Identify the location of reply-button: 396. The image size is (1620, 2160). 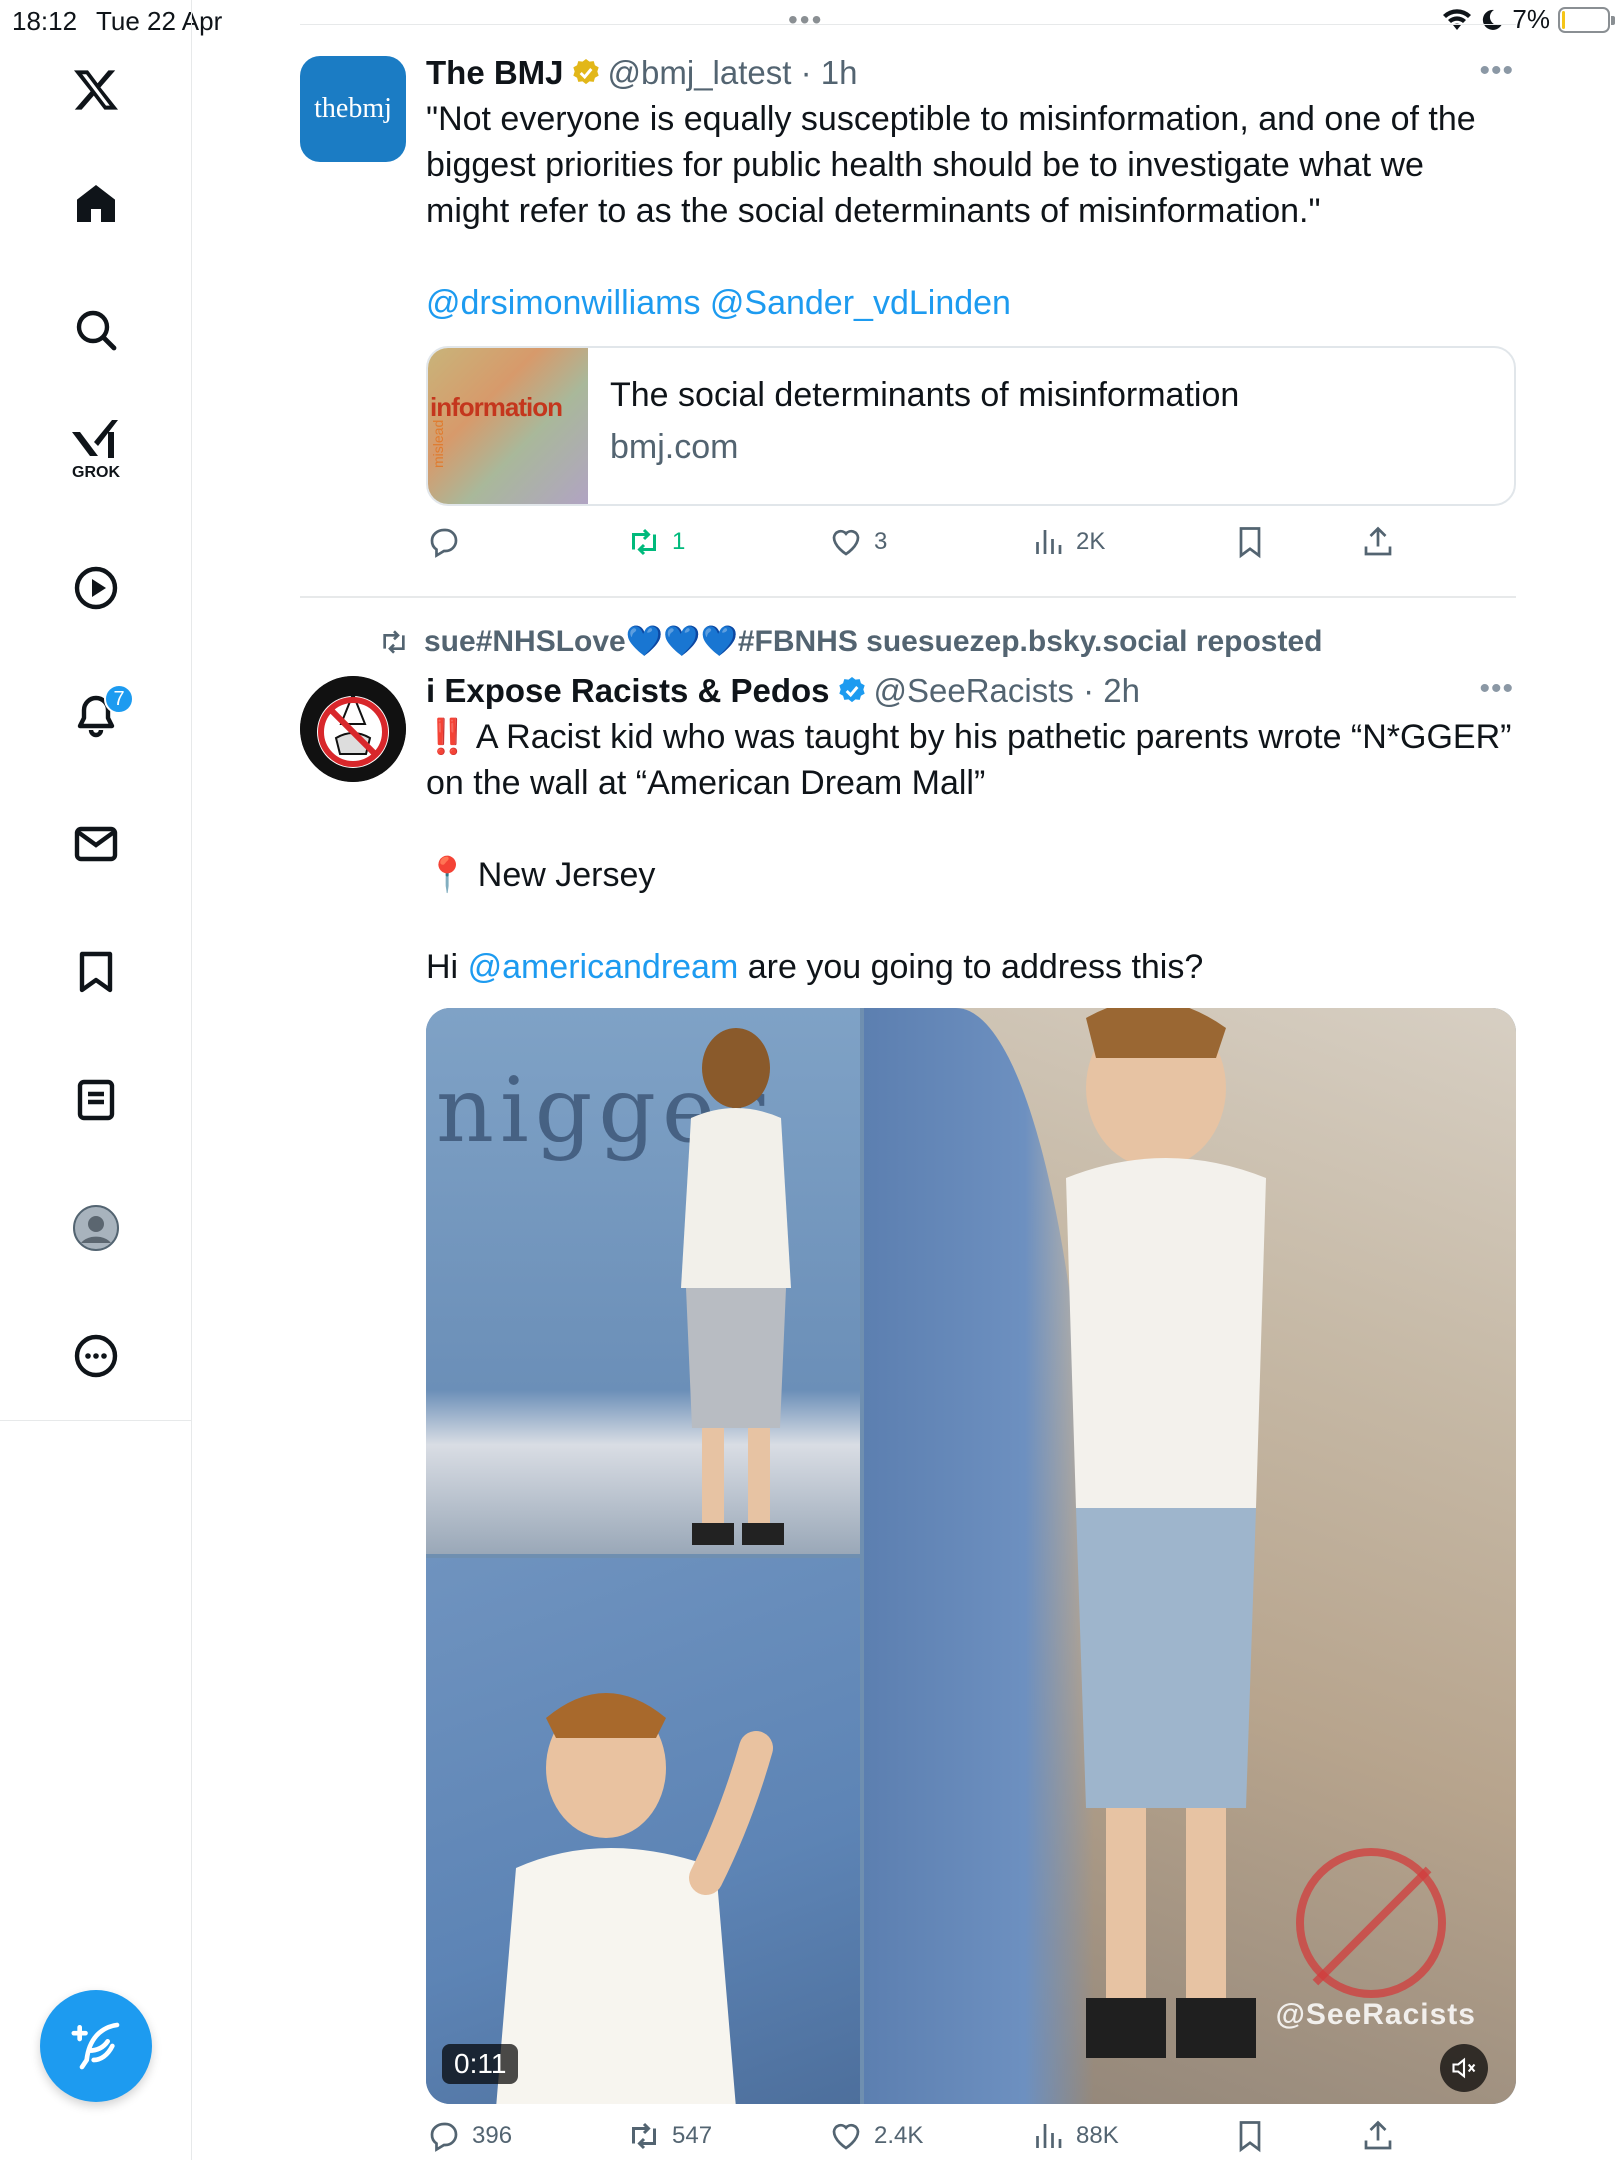
(469, 2136).